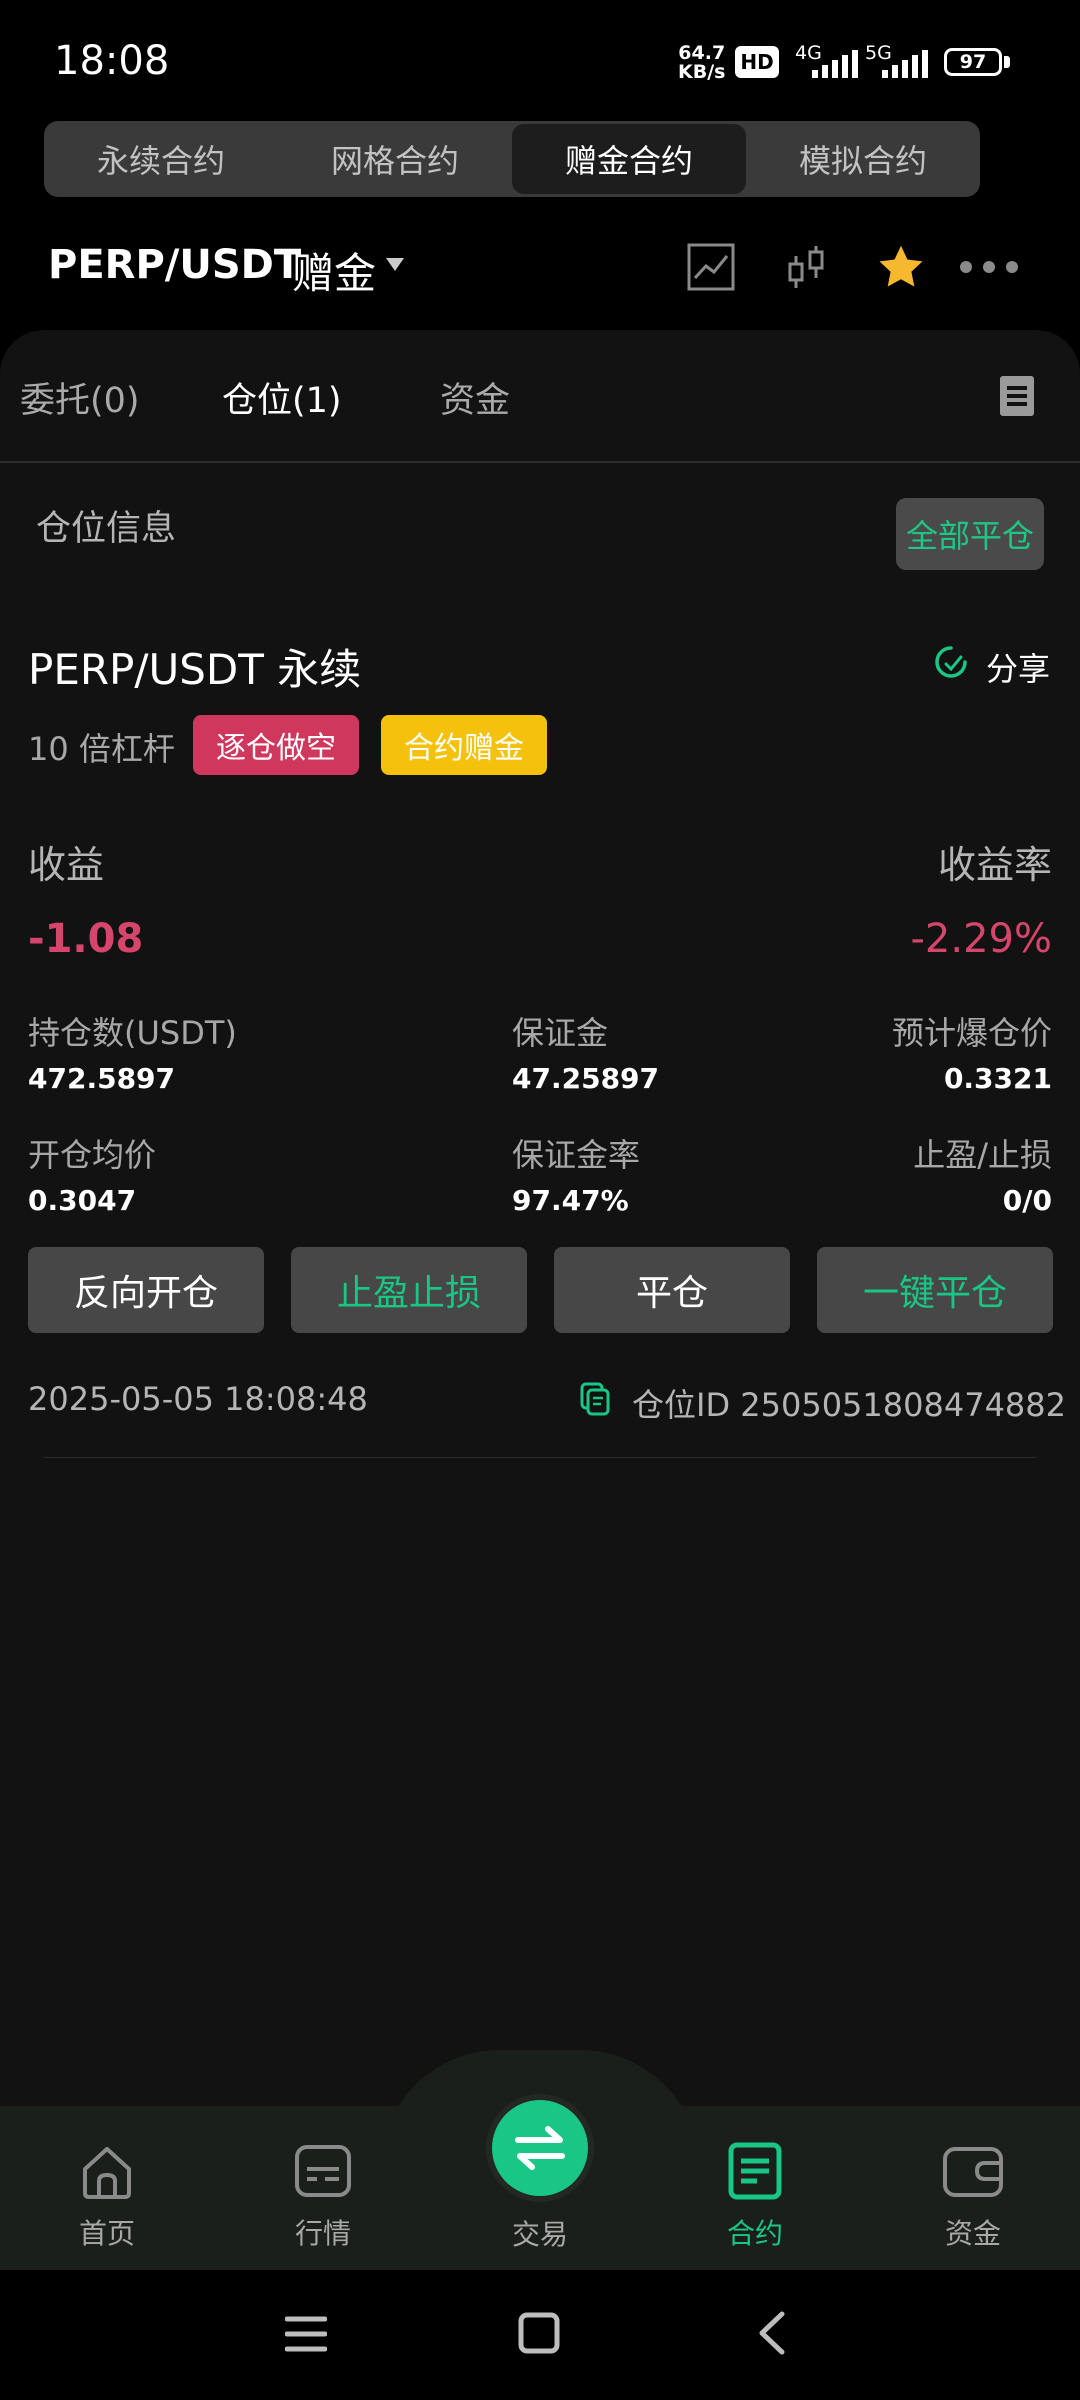 This screenshot has width=1080, height=2400. Describe the element at coordinates (849, 1403) in the screenshot. I see `position-id: 仓位ID 2505051808474882` at that location.